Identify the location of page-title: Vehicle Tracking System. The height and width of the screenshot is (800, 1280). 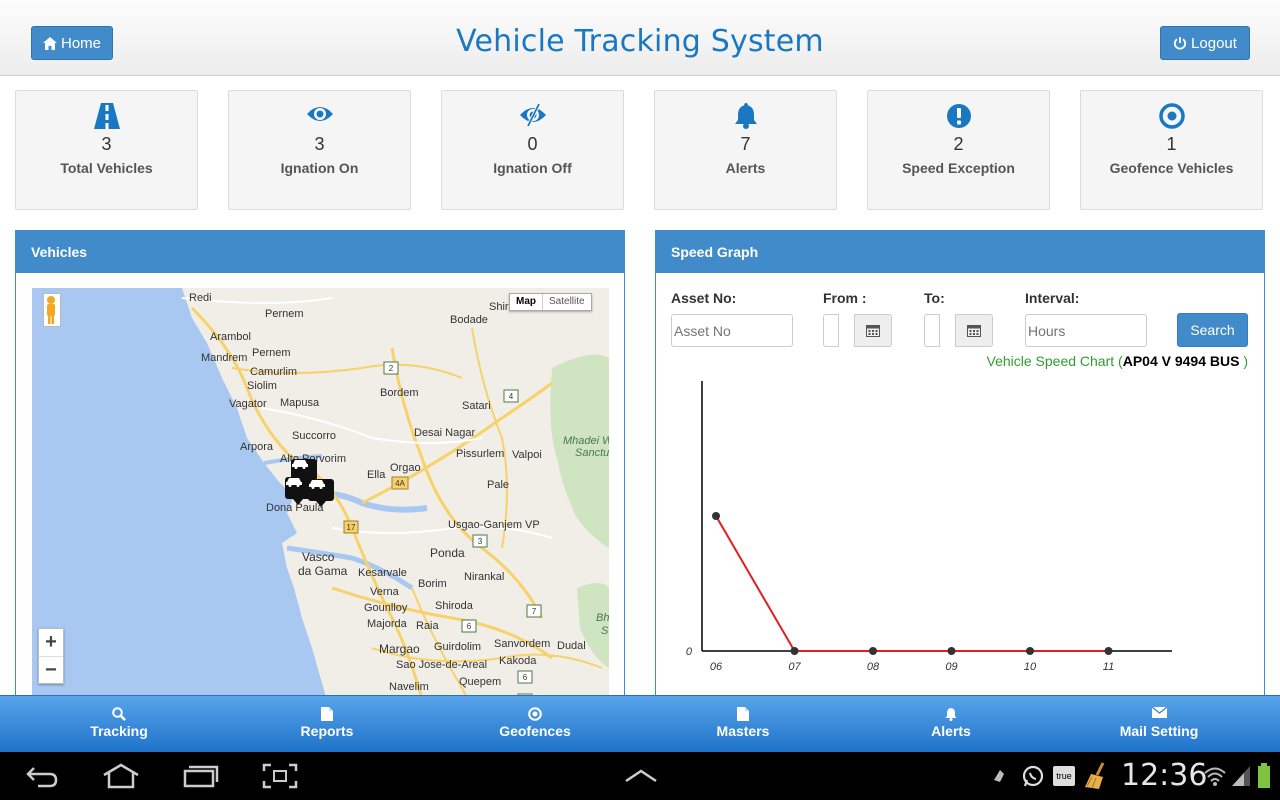
(640, 41).